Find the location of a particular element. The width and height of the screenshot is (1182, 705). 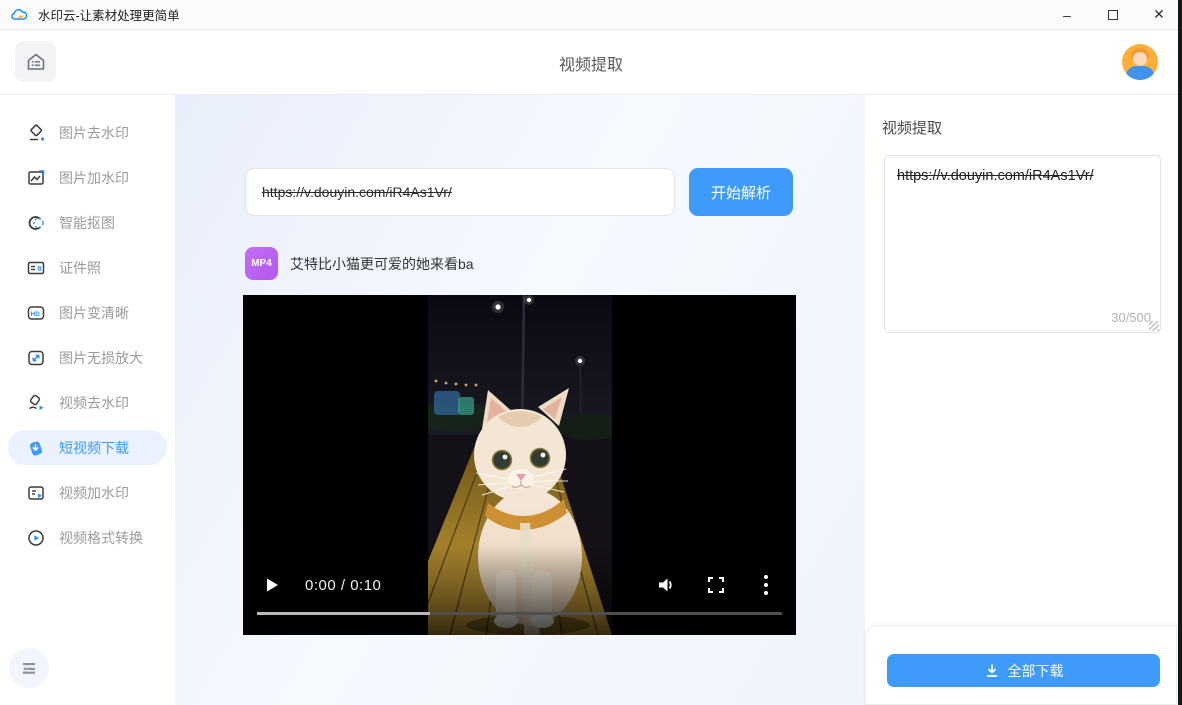

sidebar-item-id-photo: 8 证件照 is located at coordinates (87, 267).